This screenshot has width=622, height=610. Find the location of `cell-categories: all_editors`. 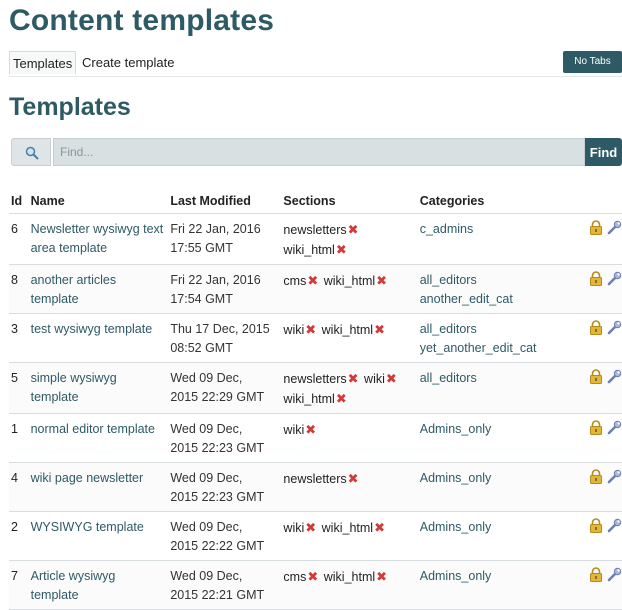

cell-categories: all_editors is located at coordinates (498, 388).